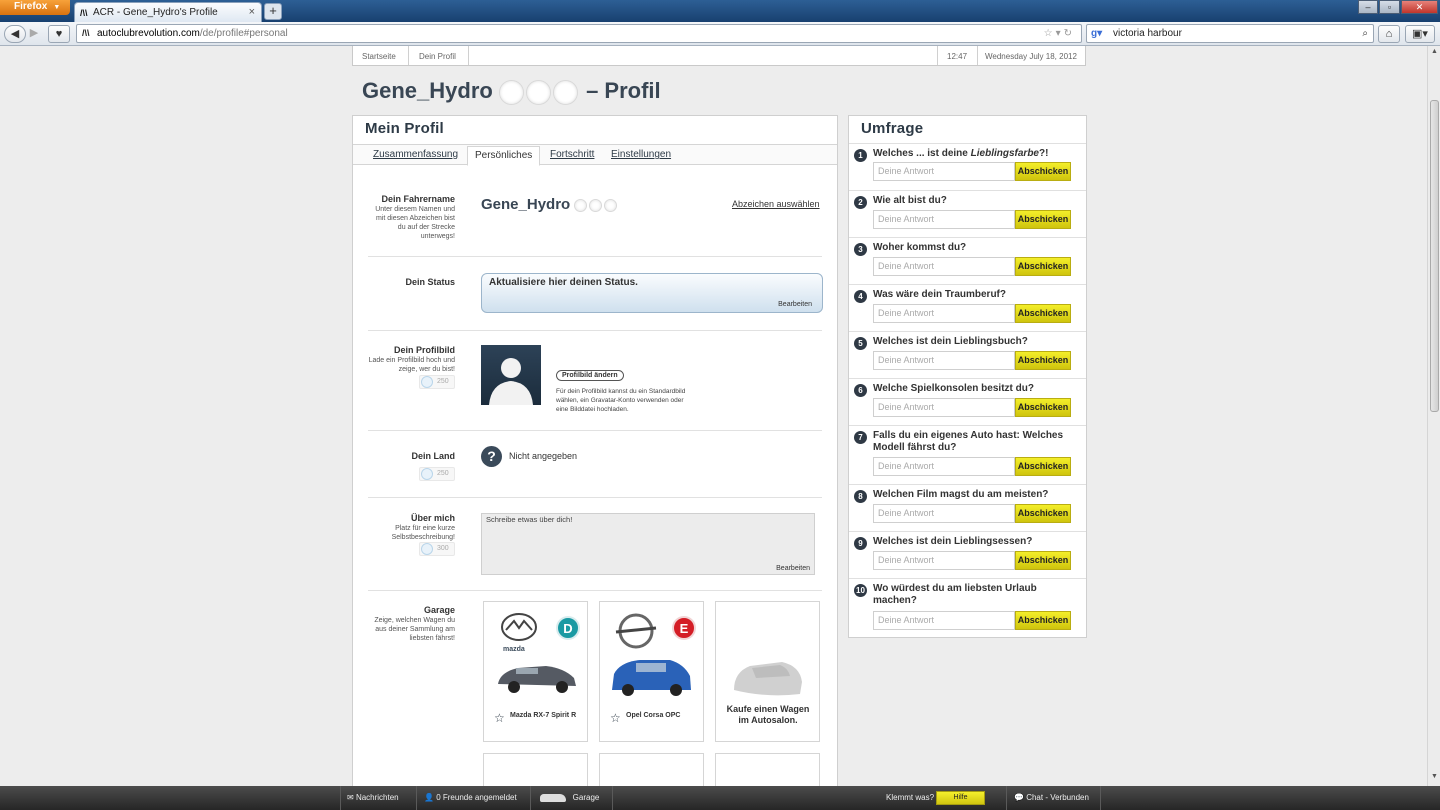 This screenshot has width=1440, height=810. What do you see at coordinates (379, 56) in the screenshot?
I see `breadcrumb-home: Startseite` at bounding box center [379, 56].